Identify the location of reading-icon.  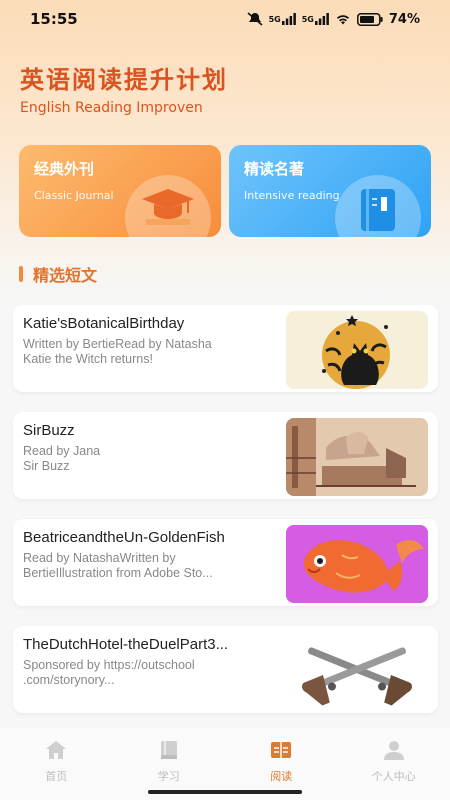
(281, 752).